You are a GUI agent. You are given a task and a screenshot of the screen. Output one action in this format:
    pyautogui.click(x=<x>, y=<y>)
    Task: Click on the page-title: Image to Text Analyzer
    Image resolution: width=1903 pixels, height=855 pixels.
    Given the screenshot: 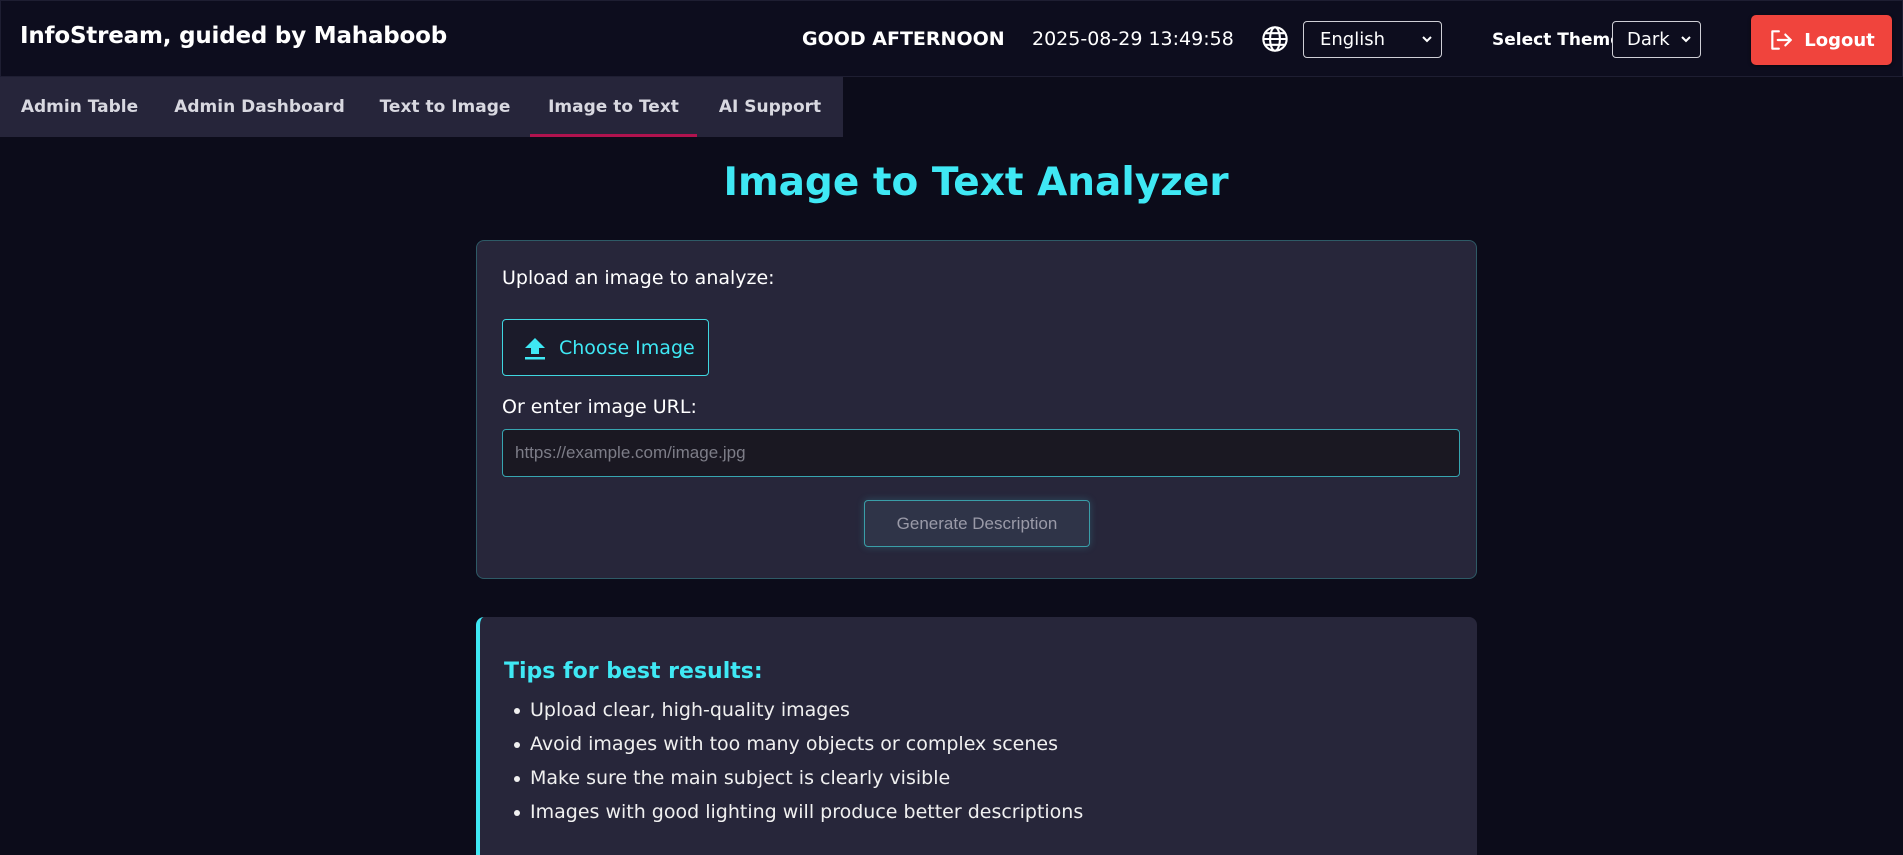 What is the action you would take?
    pyautogui.click(x=976, y=182)
    